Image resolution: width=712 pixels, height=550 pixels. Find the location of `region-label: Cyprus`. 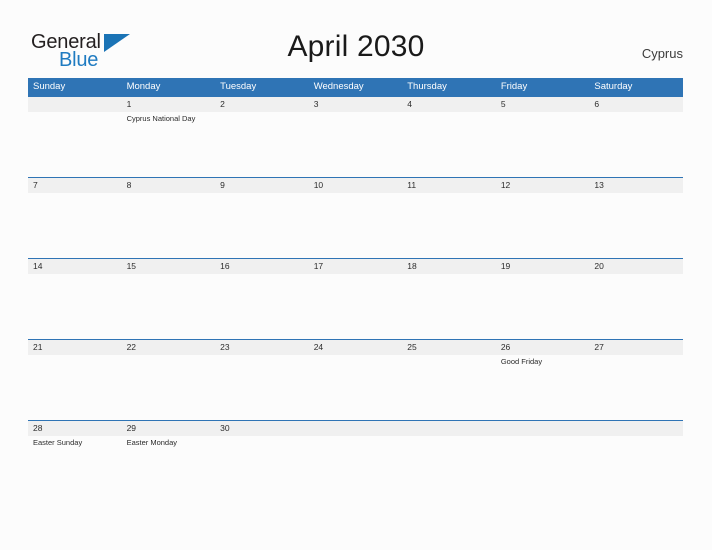

region-label: Cyprus is located at coordinates (662, 53).